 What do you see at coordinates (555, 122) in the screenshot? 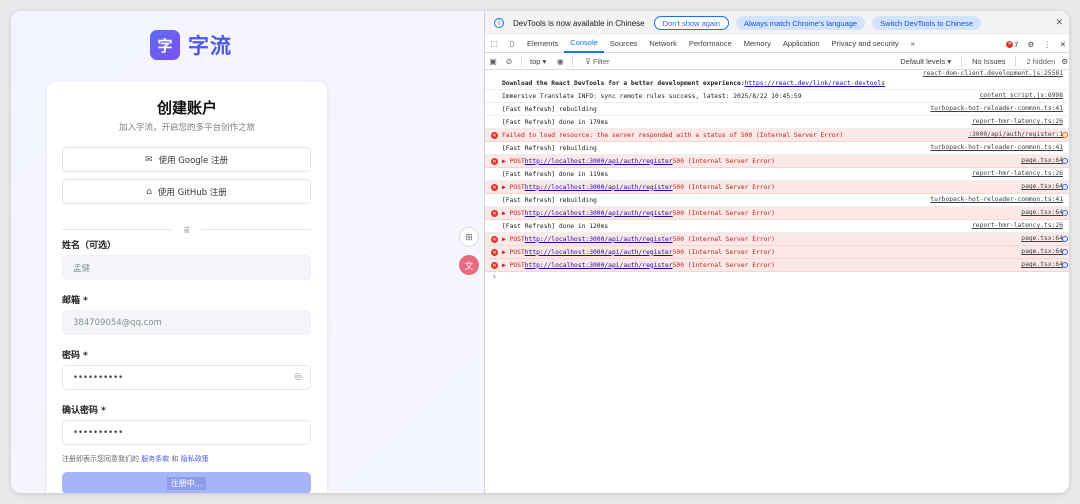
I see `log-message: [Fast Refresh] done in 179ms` at bounding box center [555, 122].